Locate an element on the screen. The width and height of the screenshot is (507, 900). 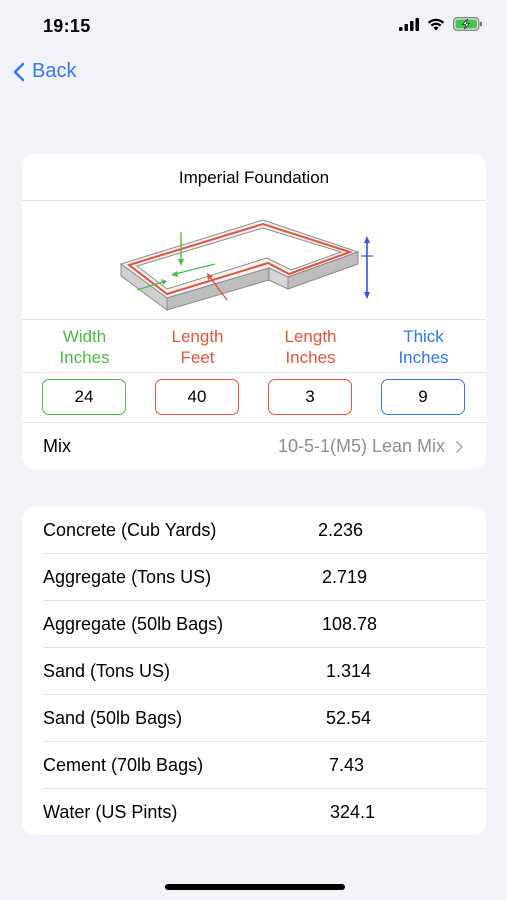
result-value: 7.43 is located at coordinates (347, 765).